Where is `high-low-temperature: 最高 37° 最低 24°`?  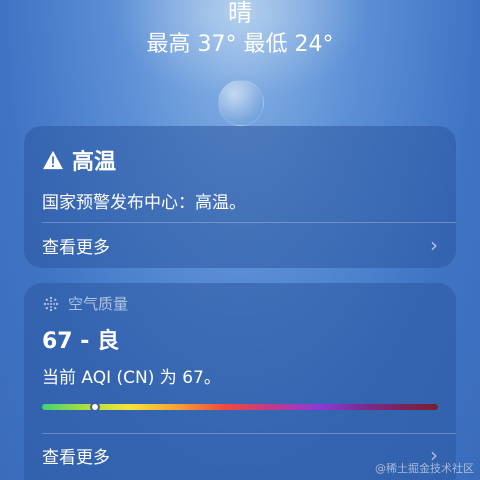 high-low-temperature: 最高 37° 最低 24° is located at coordinates (240, 44).